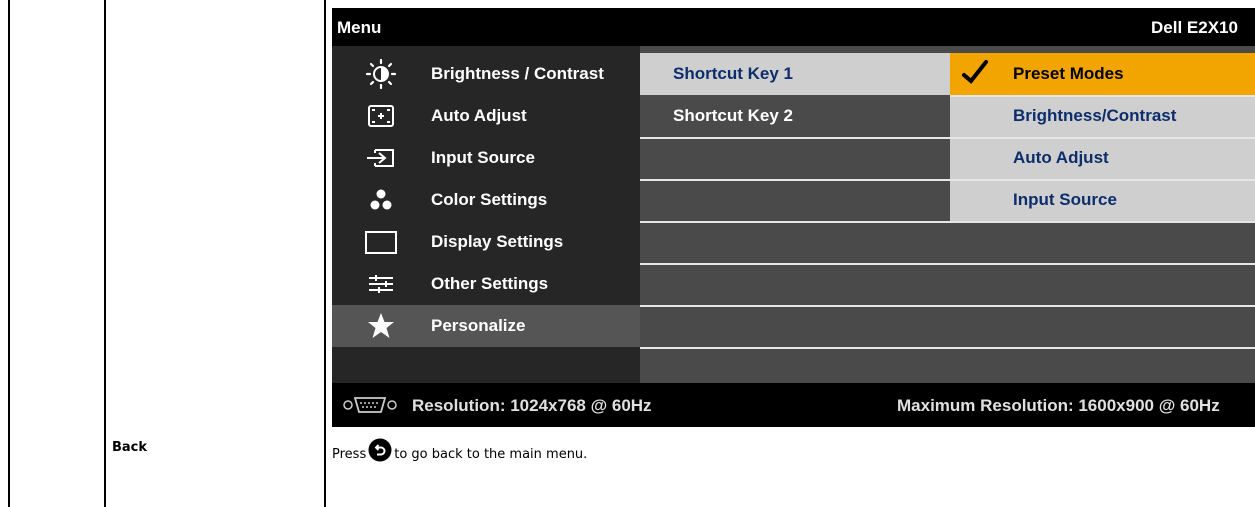  I want to click on option-label: Input Source, so click(1065, 199).